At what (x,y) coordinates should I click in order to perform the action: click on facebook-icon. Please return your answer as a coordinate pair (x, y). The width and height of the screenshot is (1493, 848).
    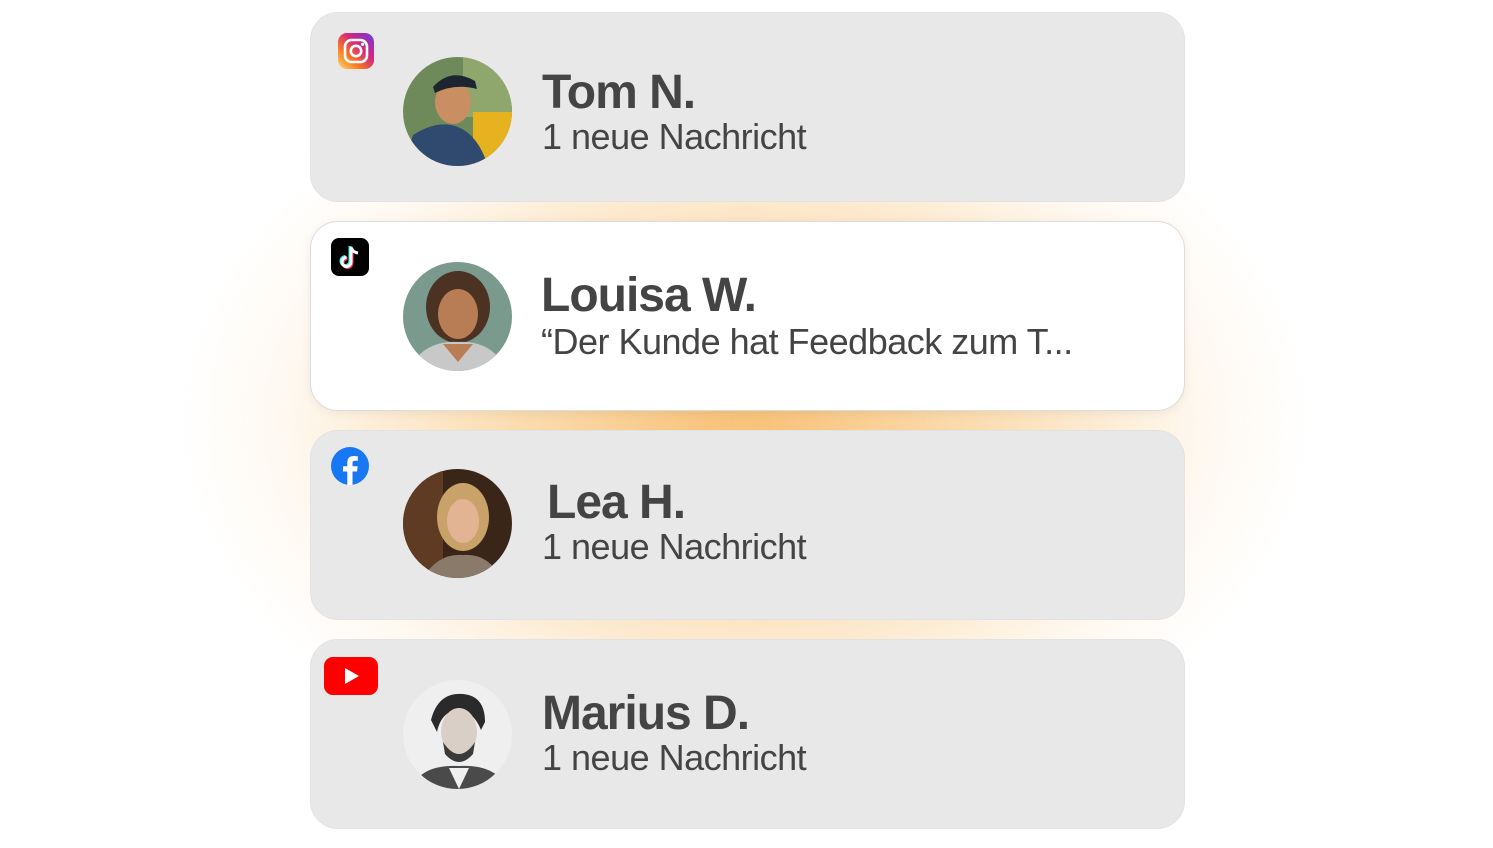
    Looking at the image, I should click on (350, 466).